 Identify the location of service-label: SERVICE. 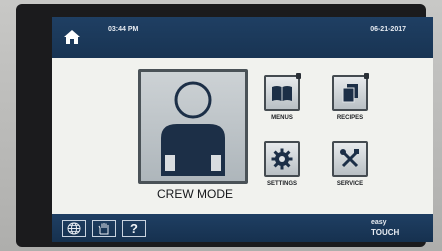
(350, 184).